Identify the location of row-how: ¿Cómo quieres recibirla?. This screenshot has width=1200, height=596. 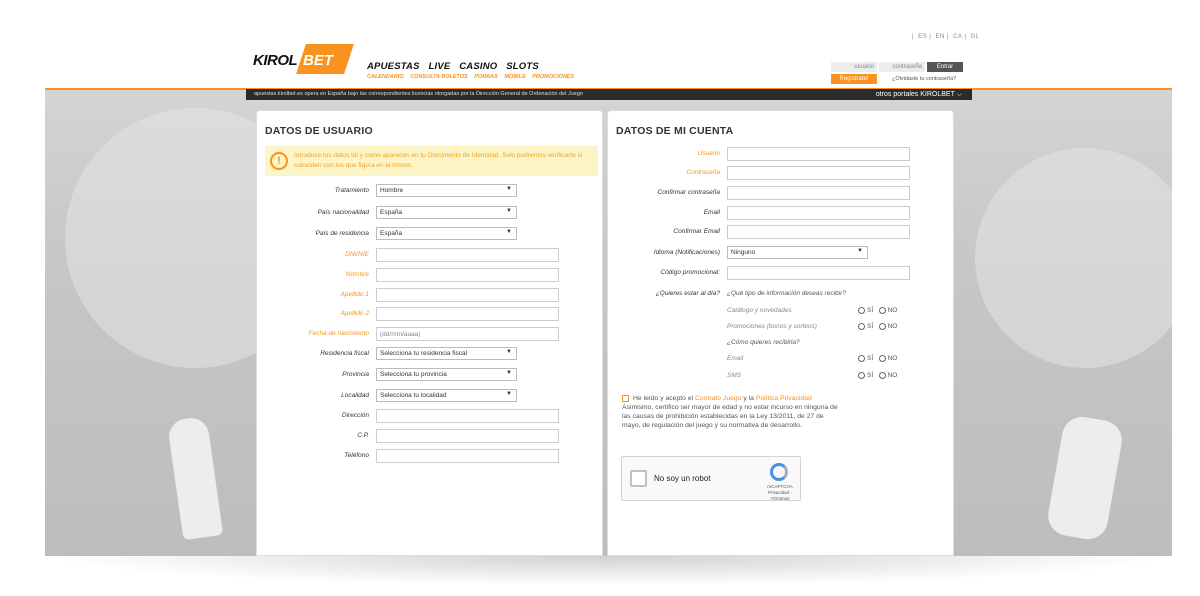
(781, 343).